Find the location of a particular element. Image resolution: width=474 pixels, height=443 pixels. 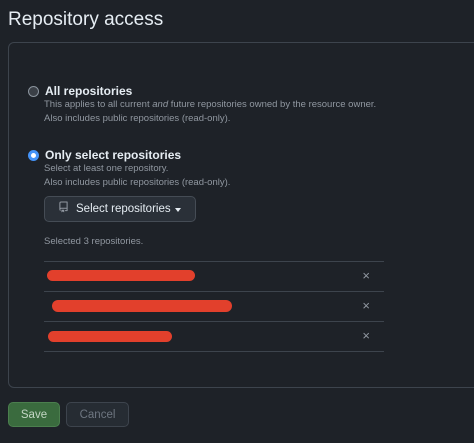

radio-all-repositories is located at coordinates (33, 91).